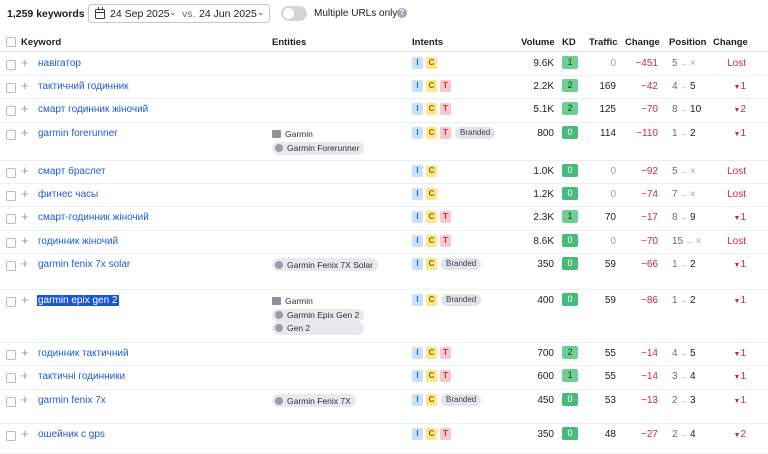 Image resolution: width=768 pixels, height=454 pixels. I want to click on keyword-link: навігатор, so click(59, 63).